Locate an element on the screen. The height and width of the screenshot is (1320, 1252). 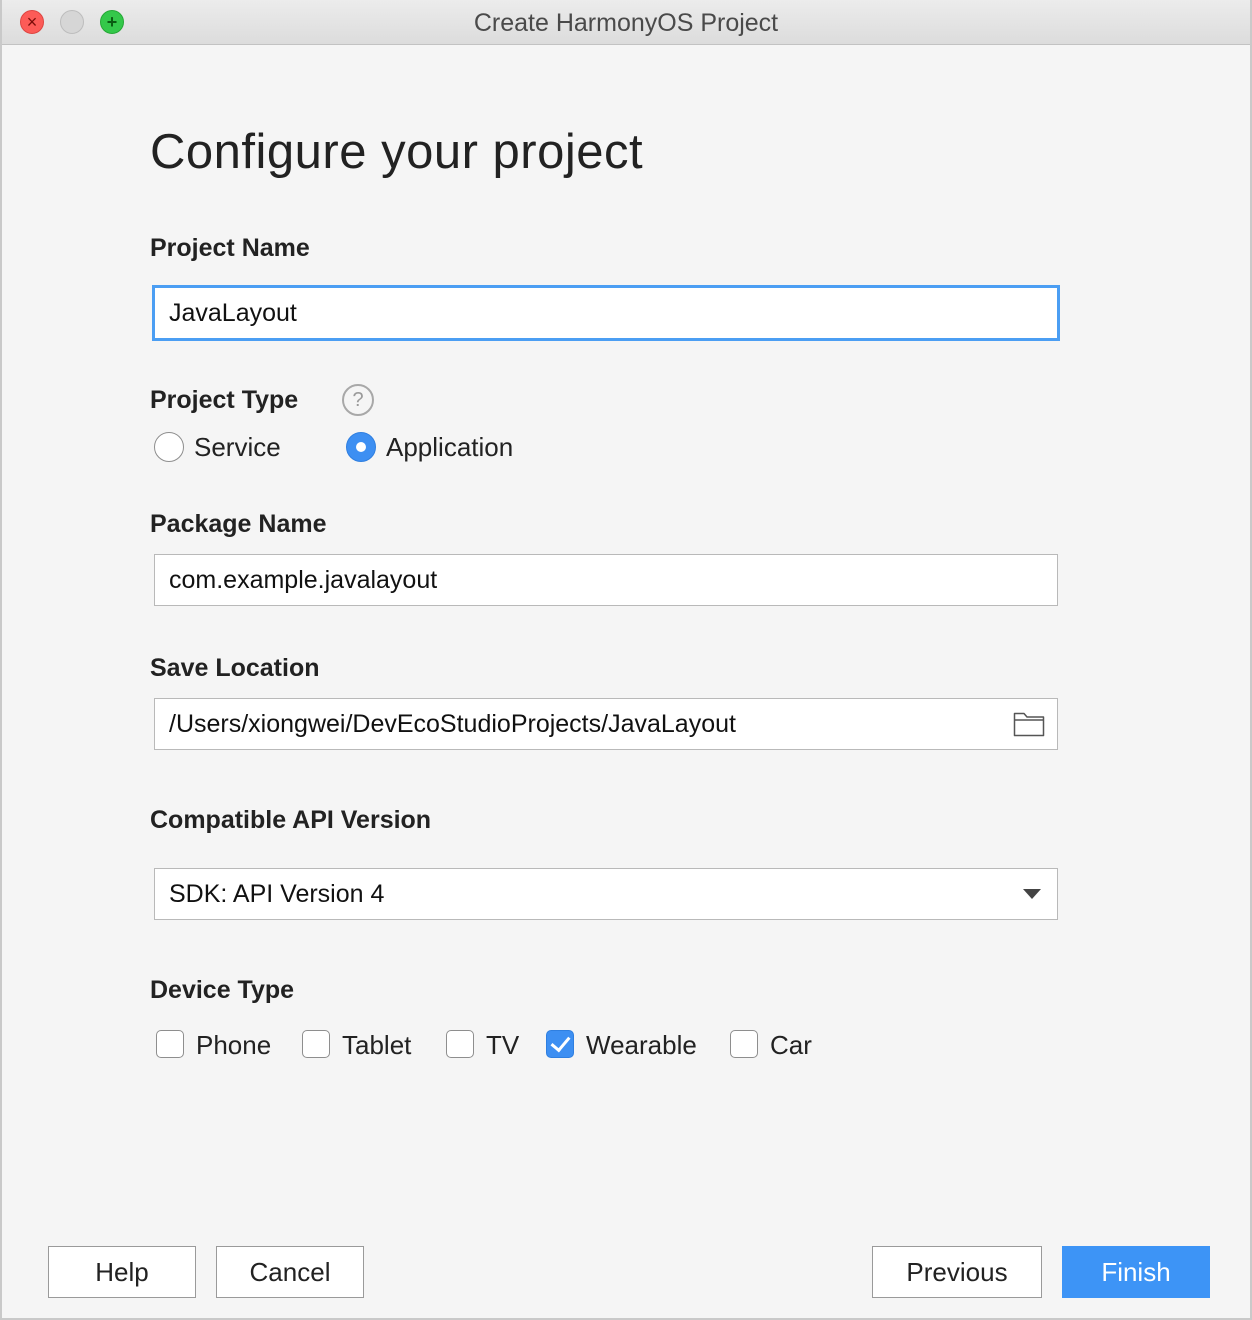
package-name-input: com.example.javalayout is located at coordinates (606, 580).